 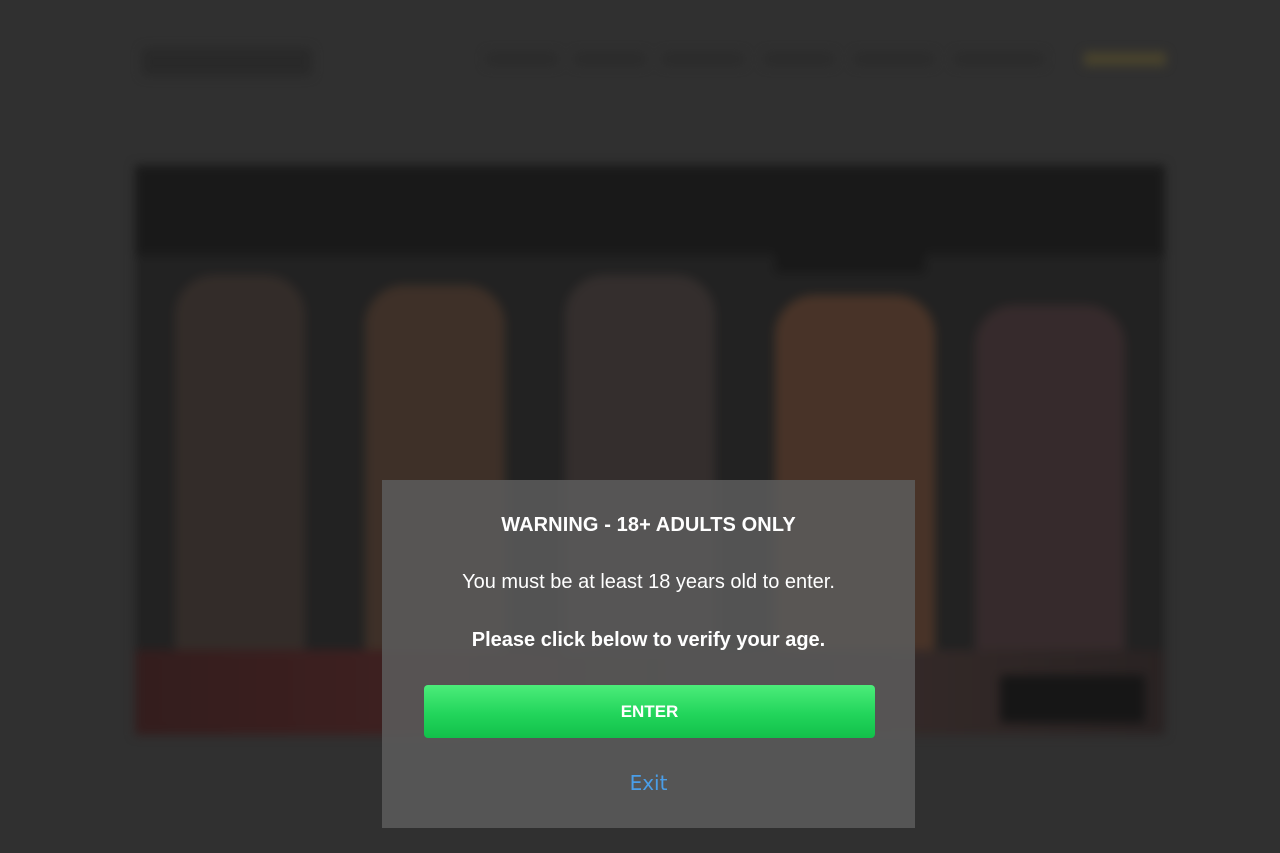 What do you see at coordinates (649, 711) in the screenshot?
I see `enter-button: ENTER` at bounding box center [649, 711].